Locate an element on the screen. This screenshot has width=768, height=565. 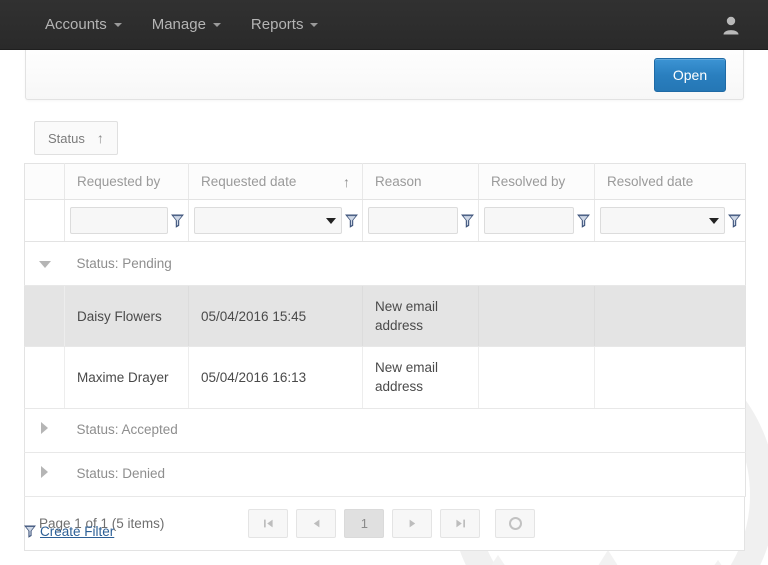
refresh-icon is located at coordinates (515, 523).